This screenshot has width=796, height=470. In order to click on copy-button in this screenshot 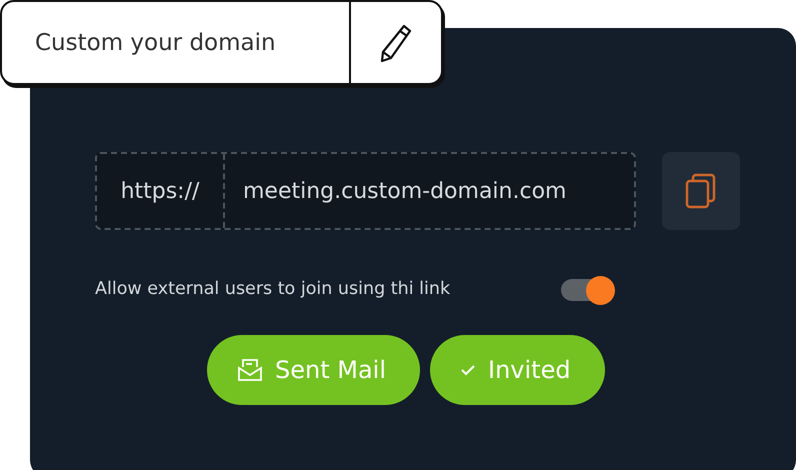, I will do `click(701, 191)`.